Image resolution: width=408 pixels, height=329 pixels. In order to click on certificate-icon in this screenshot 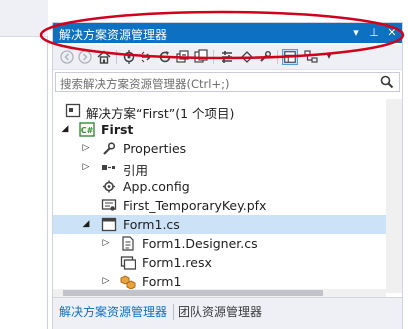, I will do `click(109, 205)`.